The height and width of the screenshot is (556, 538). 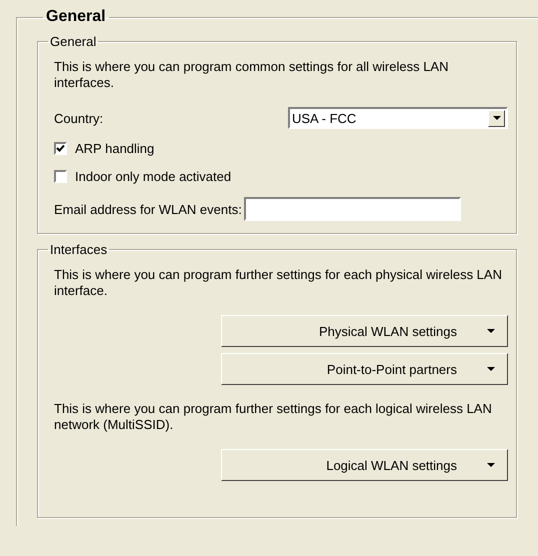 I want to click on menu-button: Physical WLAN settings, so click(x=364, y=331).